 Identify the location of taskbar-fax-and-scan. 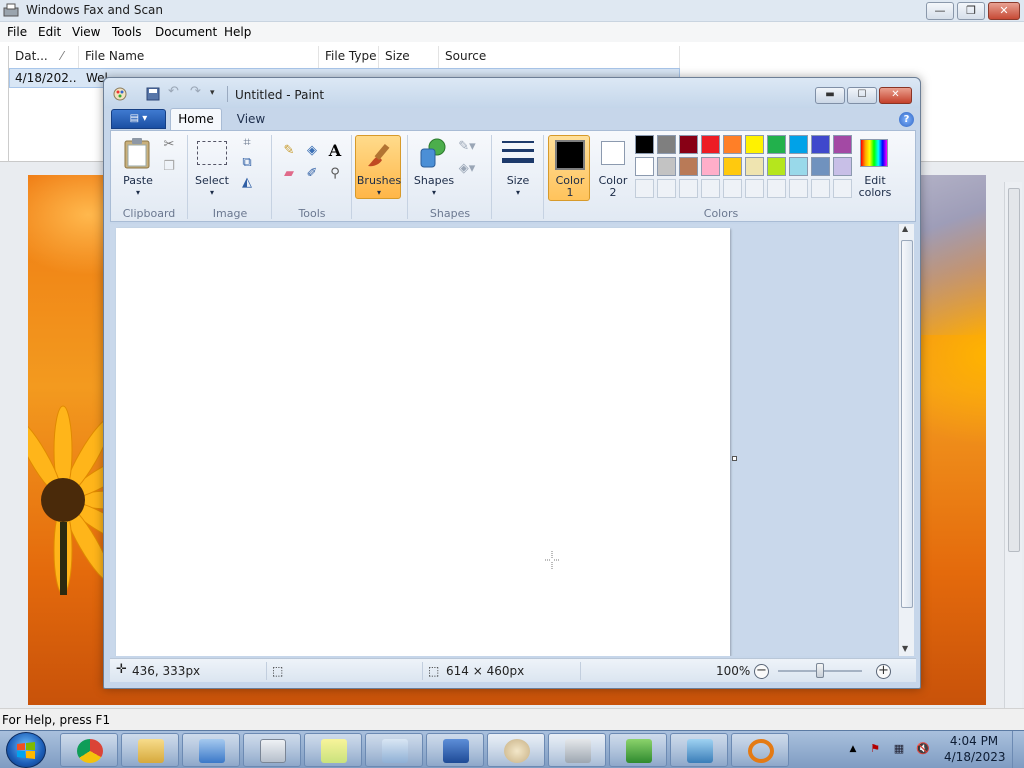
(577, 750).